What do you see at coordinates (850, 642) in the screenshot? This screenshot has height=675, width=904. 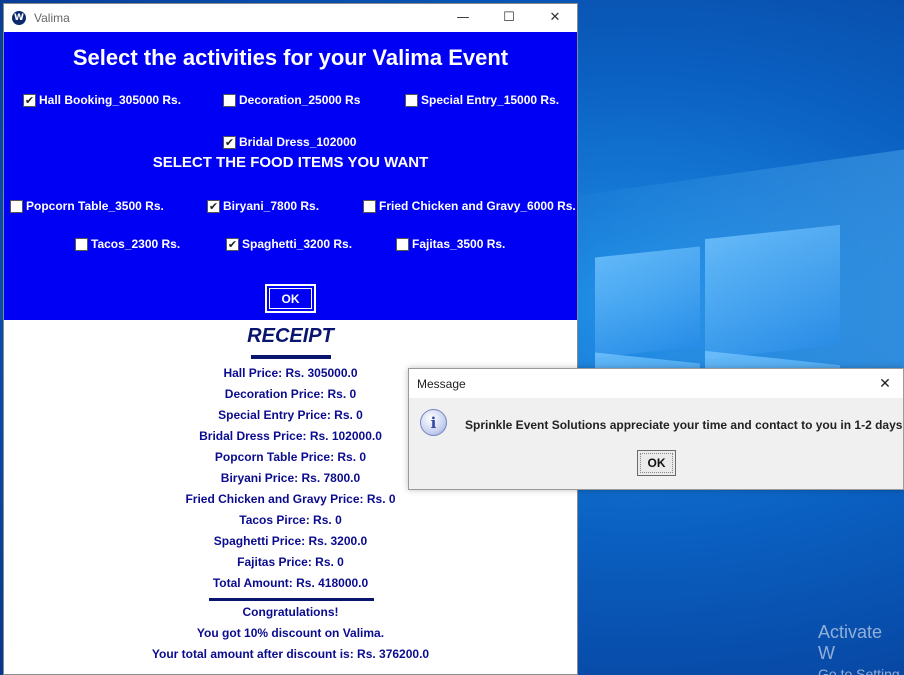 I see `watermark-line-1: Activate W` at bounding box center [850, 642].